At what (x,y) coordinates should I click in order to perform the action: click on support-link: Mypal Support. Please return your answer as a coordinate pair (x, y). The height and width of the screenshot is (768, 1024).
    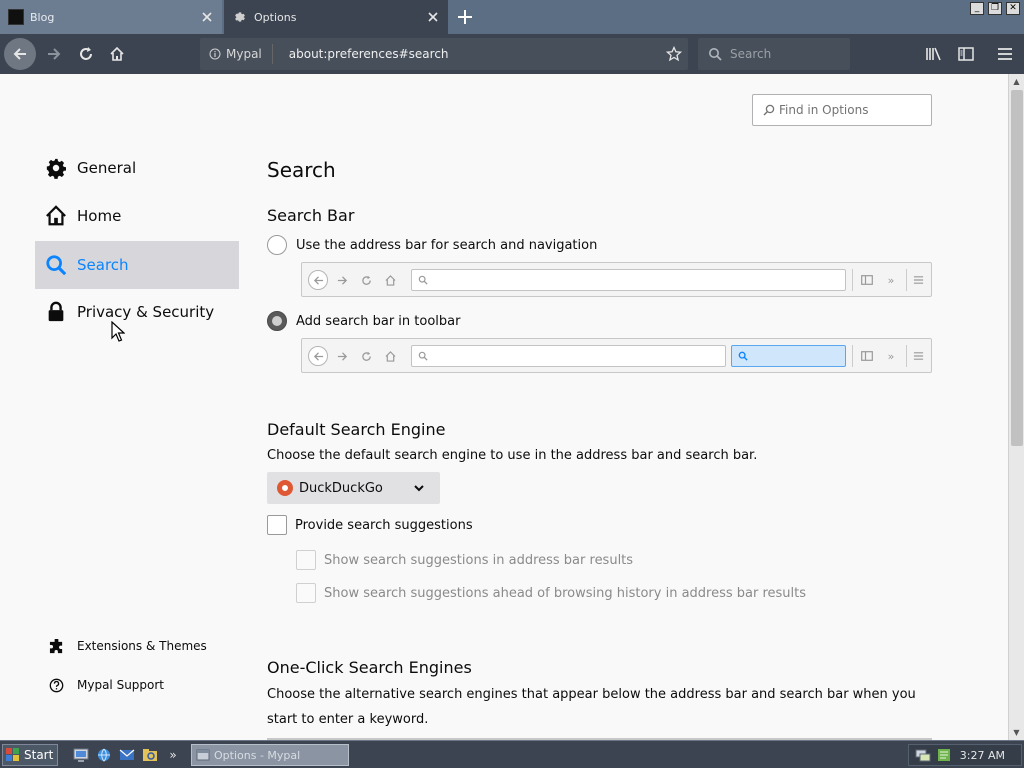
    Looking at the image, I should click on (106, 685).